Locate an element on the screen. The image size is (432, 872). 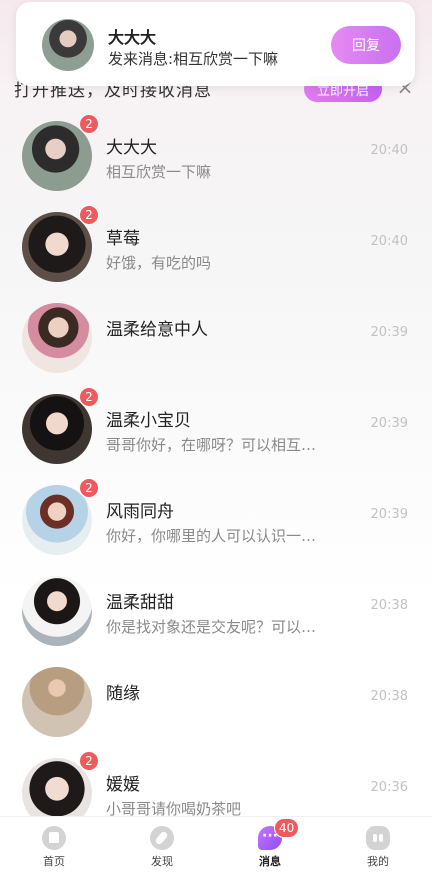
tab-profile: 我的 is located at coordinates (378, 844).